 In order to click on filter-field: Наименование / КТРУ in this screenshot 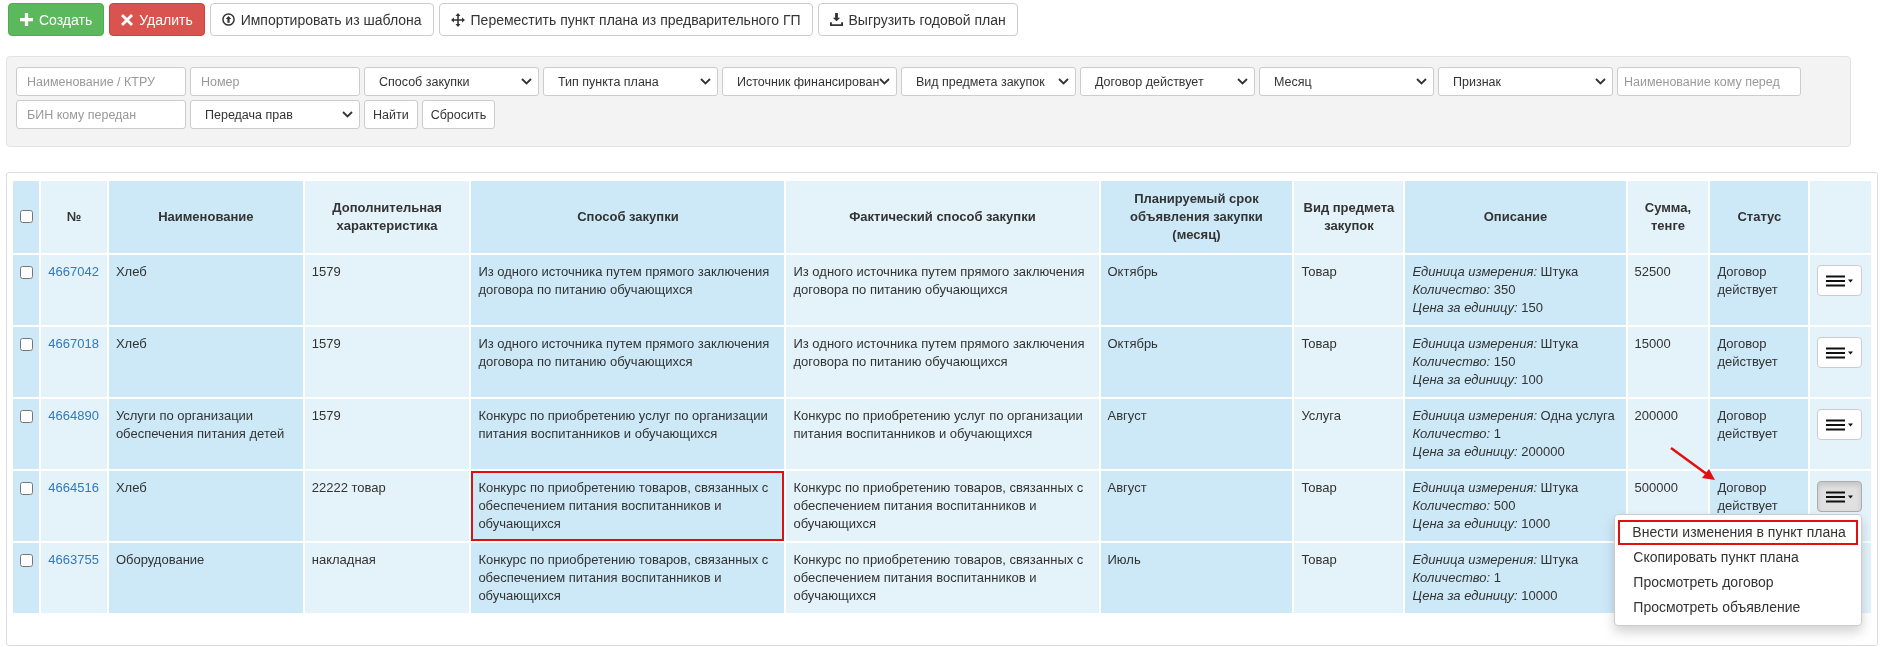, I will do `click(101, 81)`.